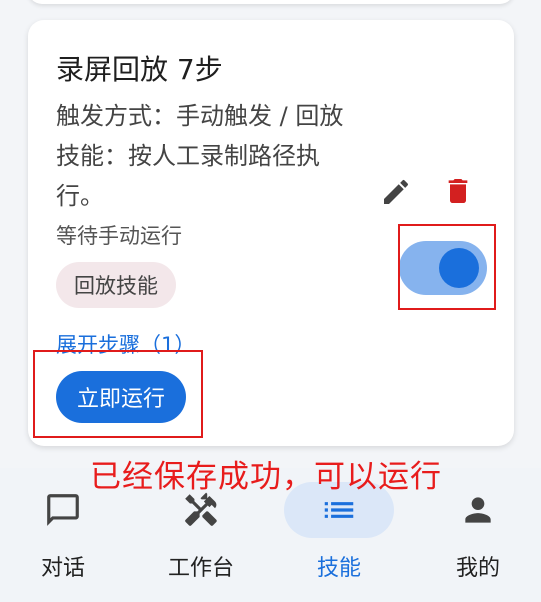 The width and height of the screenshot is (541, 602). I want to click on nav-label-skills: 技能, so click(338, 568).